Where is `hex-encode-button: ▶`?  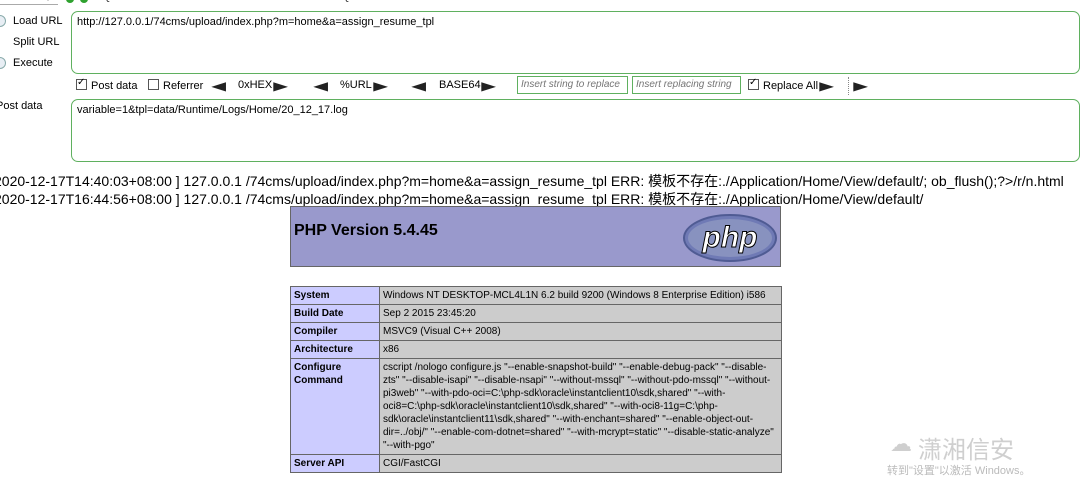
hex-encode-button: ▶ is located at coordinates (281, 86).